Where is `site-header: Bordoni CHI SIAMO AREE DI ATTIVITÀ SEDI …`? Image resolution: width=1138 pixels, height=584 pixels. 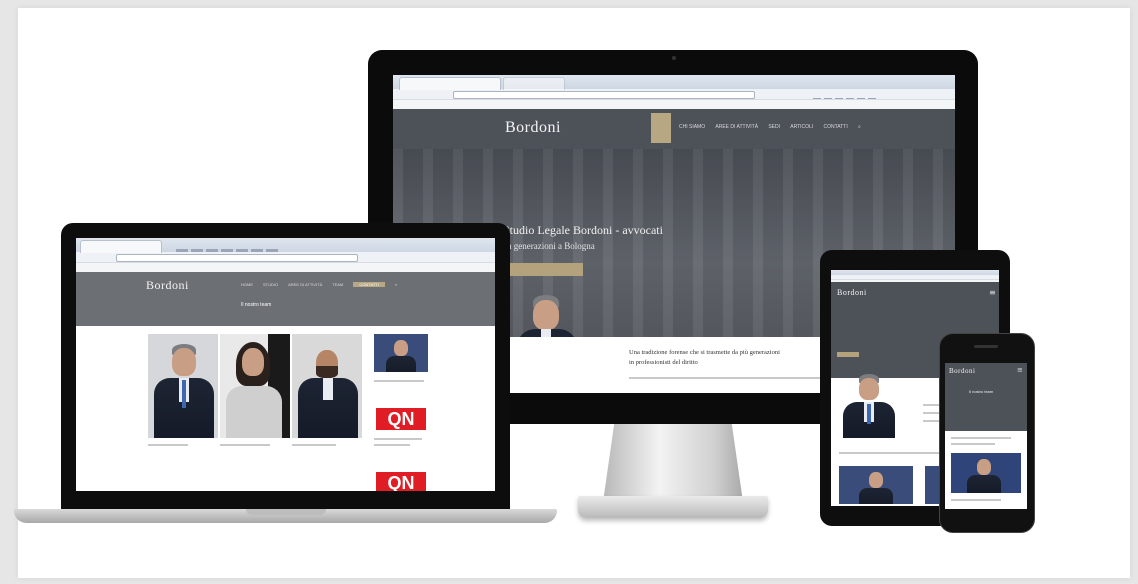
site-header: Bordoni CHI SIAMO AREE DI ATTIVITÀ SEDI … is located at coordinates (674, 129).